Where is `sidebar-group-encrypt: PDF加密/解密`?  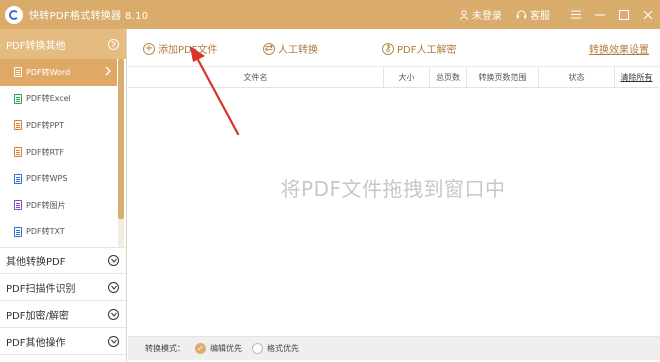
sidebar-group-encrypt: PDF加密/解密 is located at coordinates (63, 314).